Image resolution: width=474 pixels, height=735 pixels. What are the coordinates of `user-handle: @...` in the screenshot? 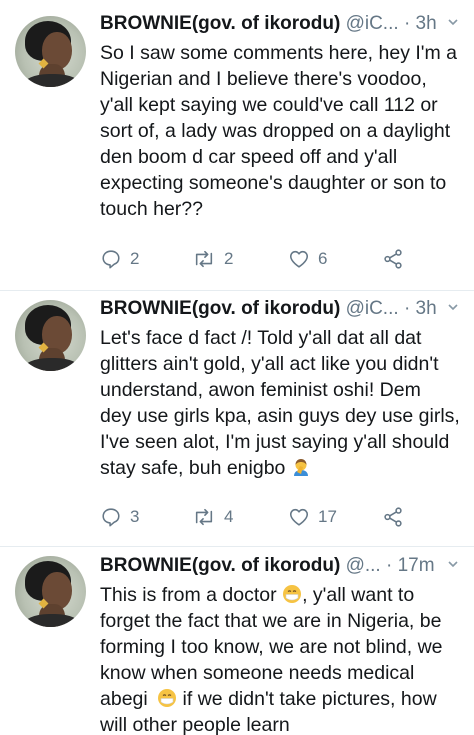 It's located at (363, 565).